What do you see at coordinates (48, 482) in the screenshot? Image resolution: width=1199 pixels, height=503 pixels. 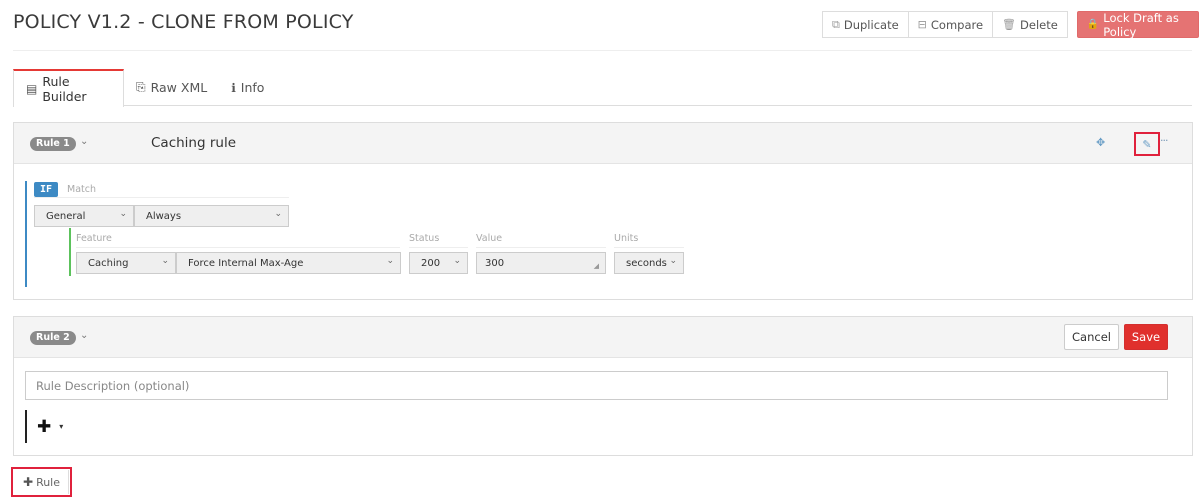 I see `add-rule-label: Rule` at bounding box center [48, 482].